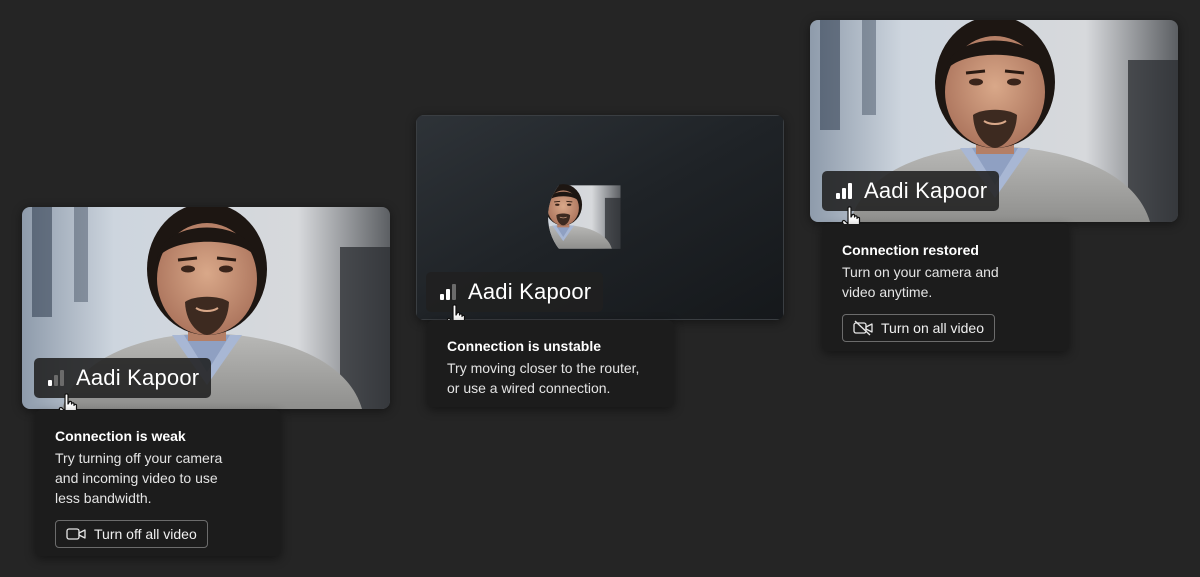  I want to click on turn-on-all-video-button: Turn on all video, so click(918, 328).